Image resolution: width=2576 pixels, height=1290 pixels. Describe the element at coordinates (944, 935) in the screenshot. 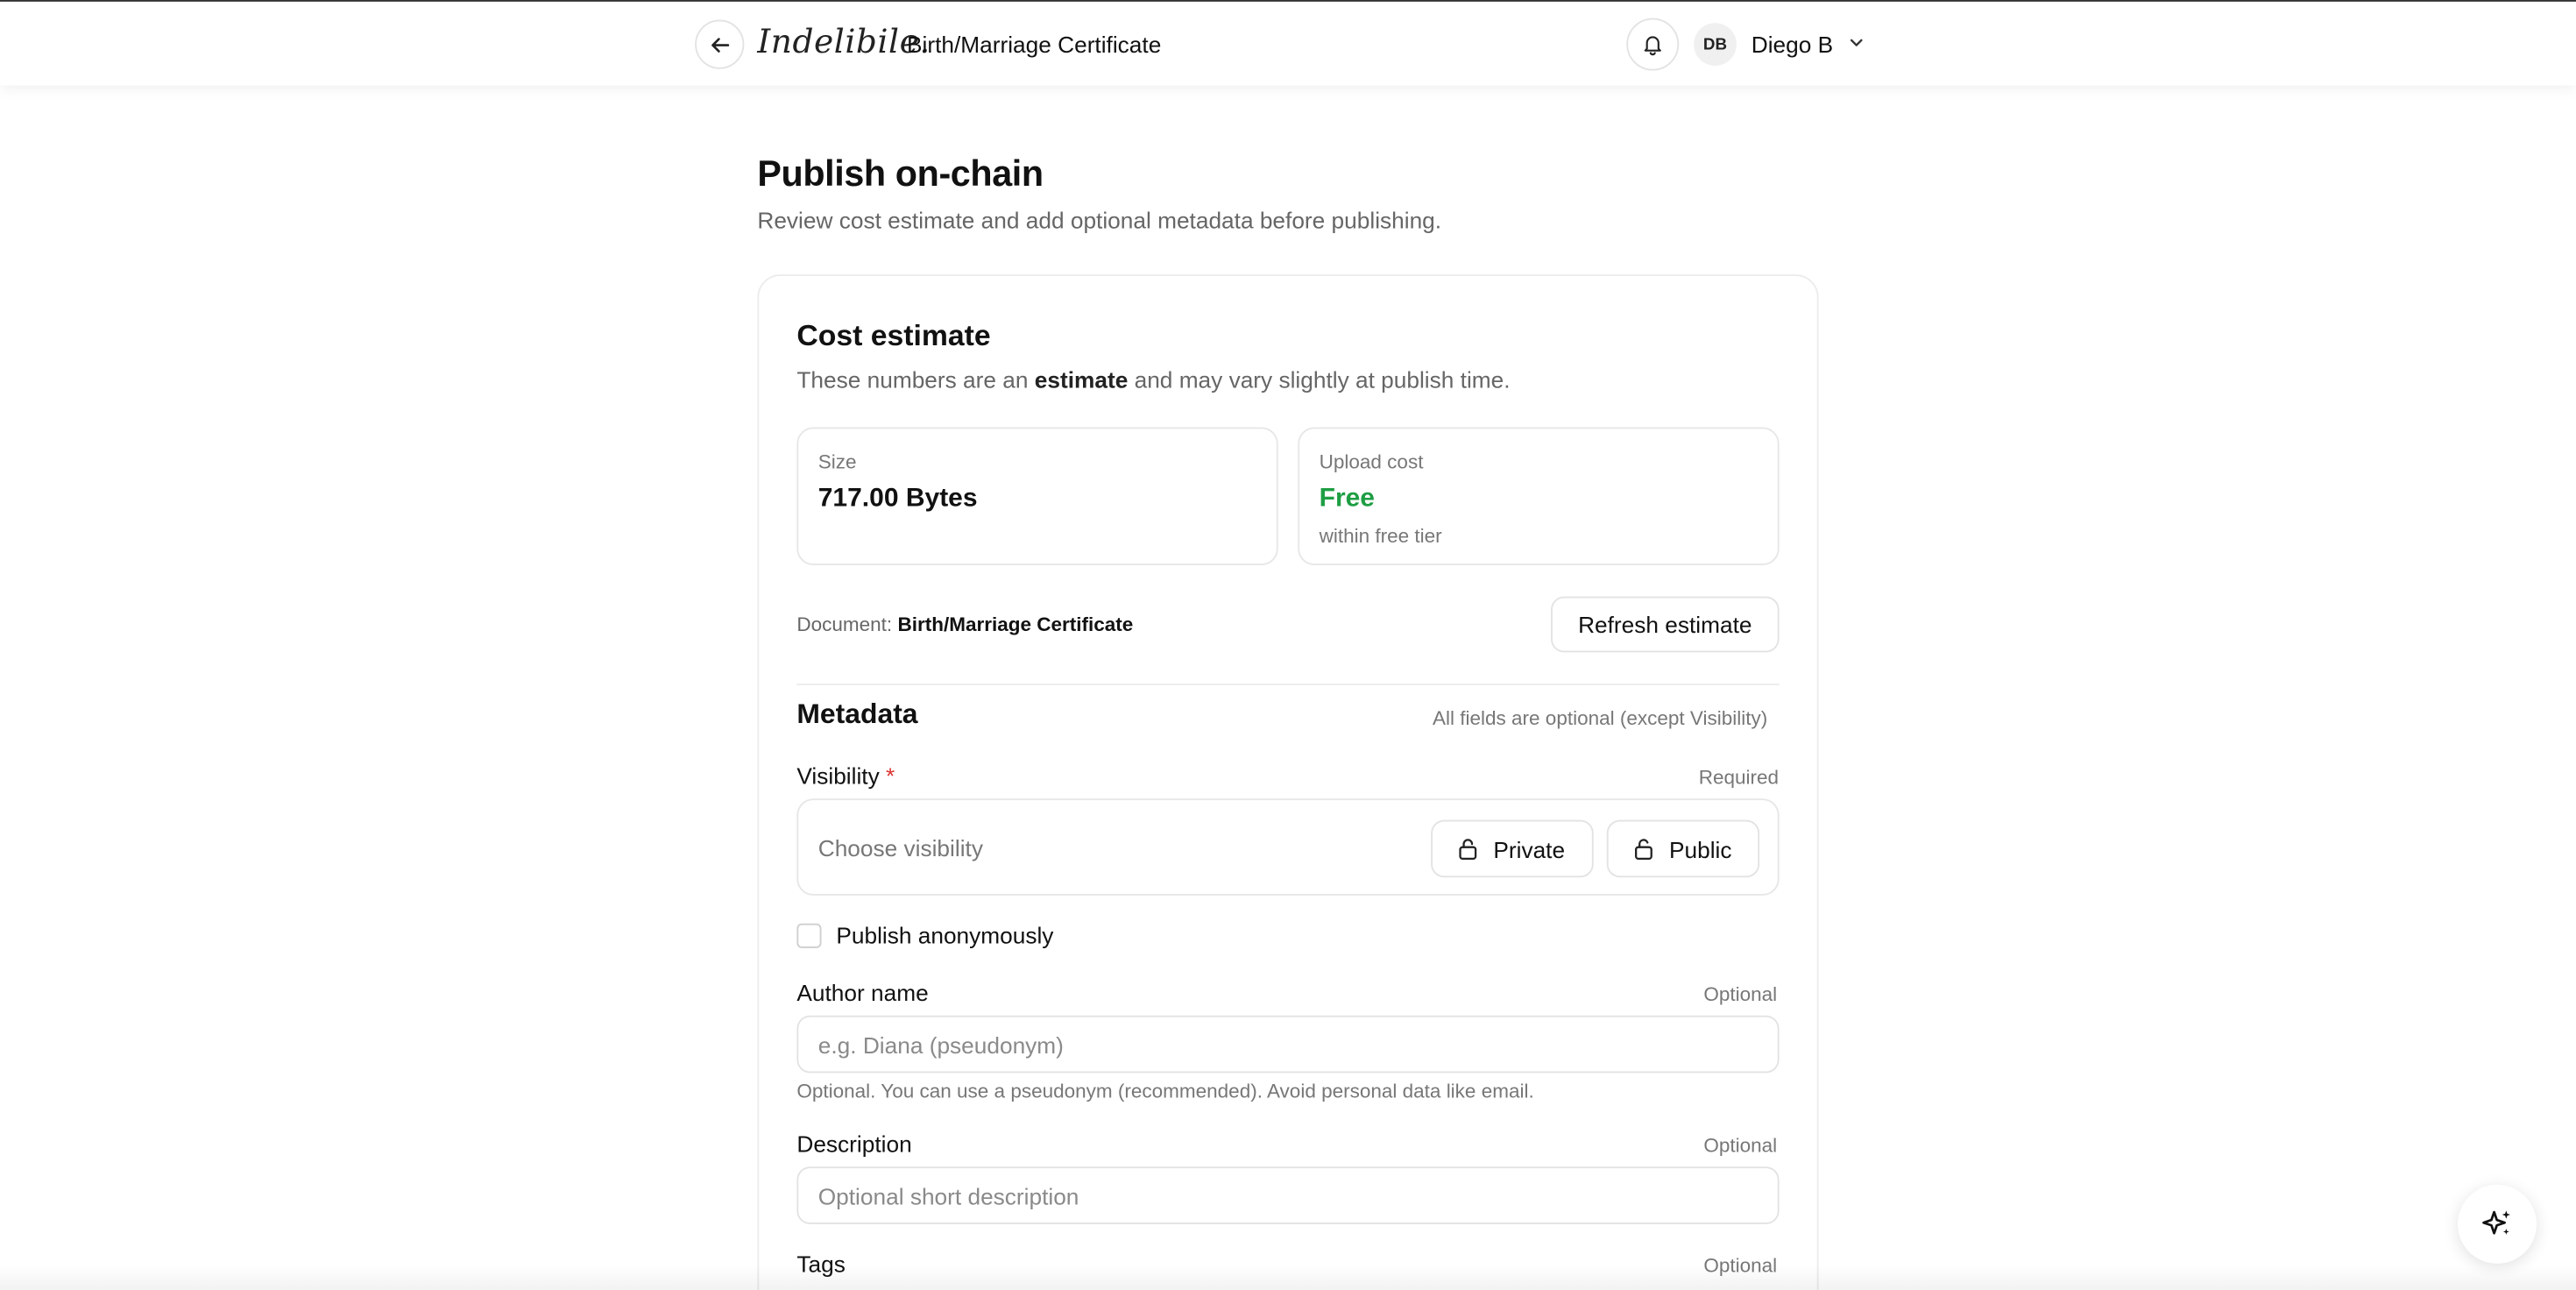

I see `publish-anonymously-label: Publish anonymously` at that location.